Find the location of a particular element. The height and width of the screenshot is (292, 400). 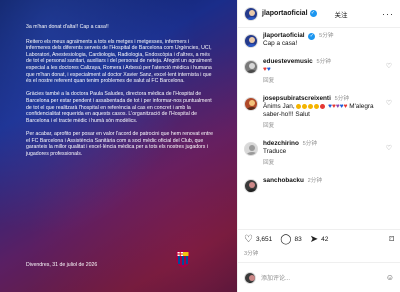

post-greeting: 3a m'han donat d'alta!! Cap a casa!! is located at coordinates (67, 27).